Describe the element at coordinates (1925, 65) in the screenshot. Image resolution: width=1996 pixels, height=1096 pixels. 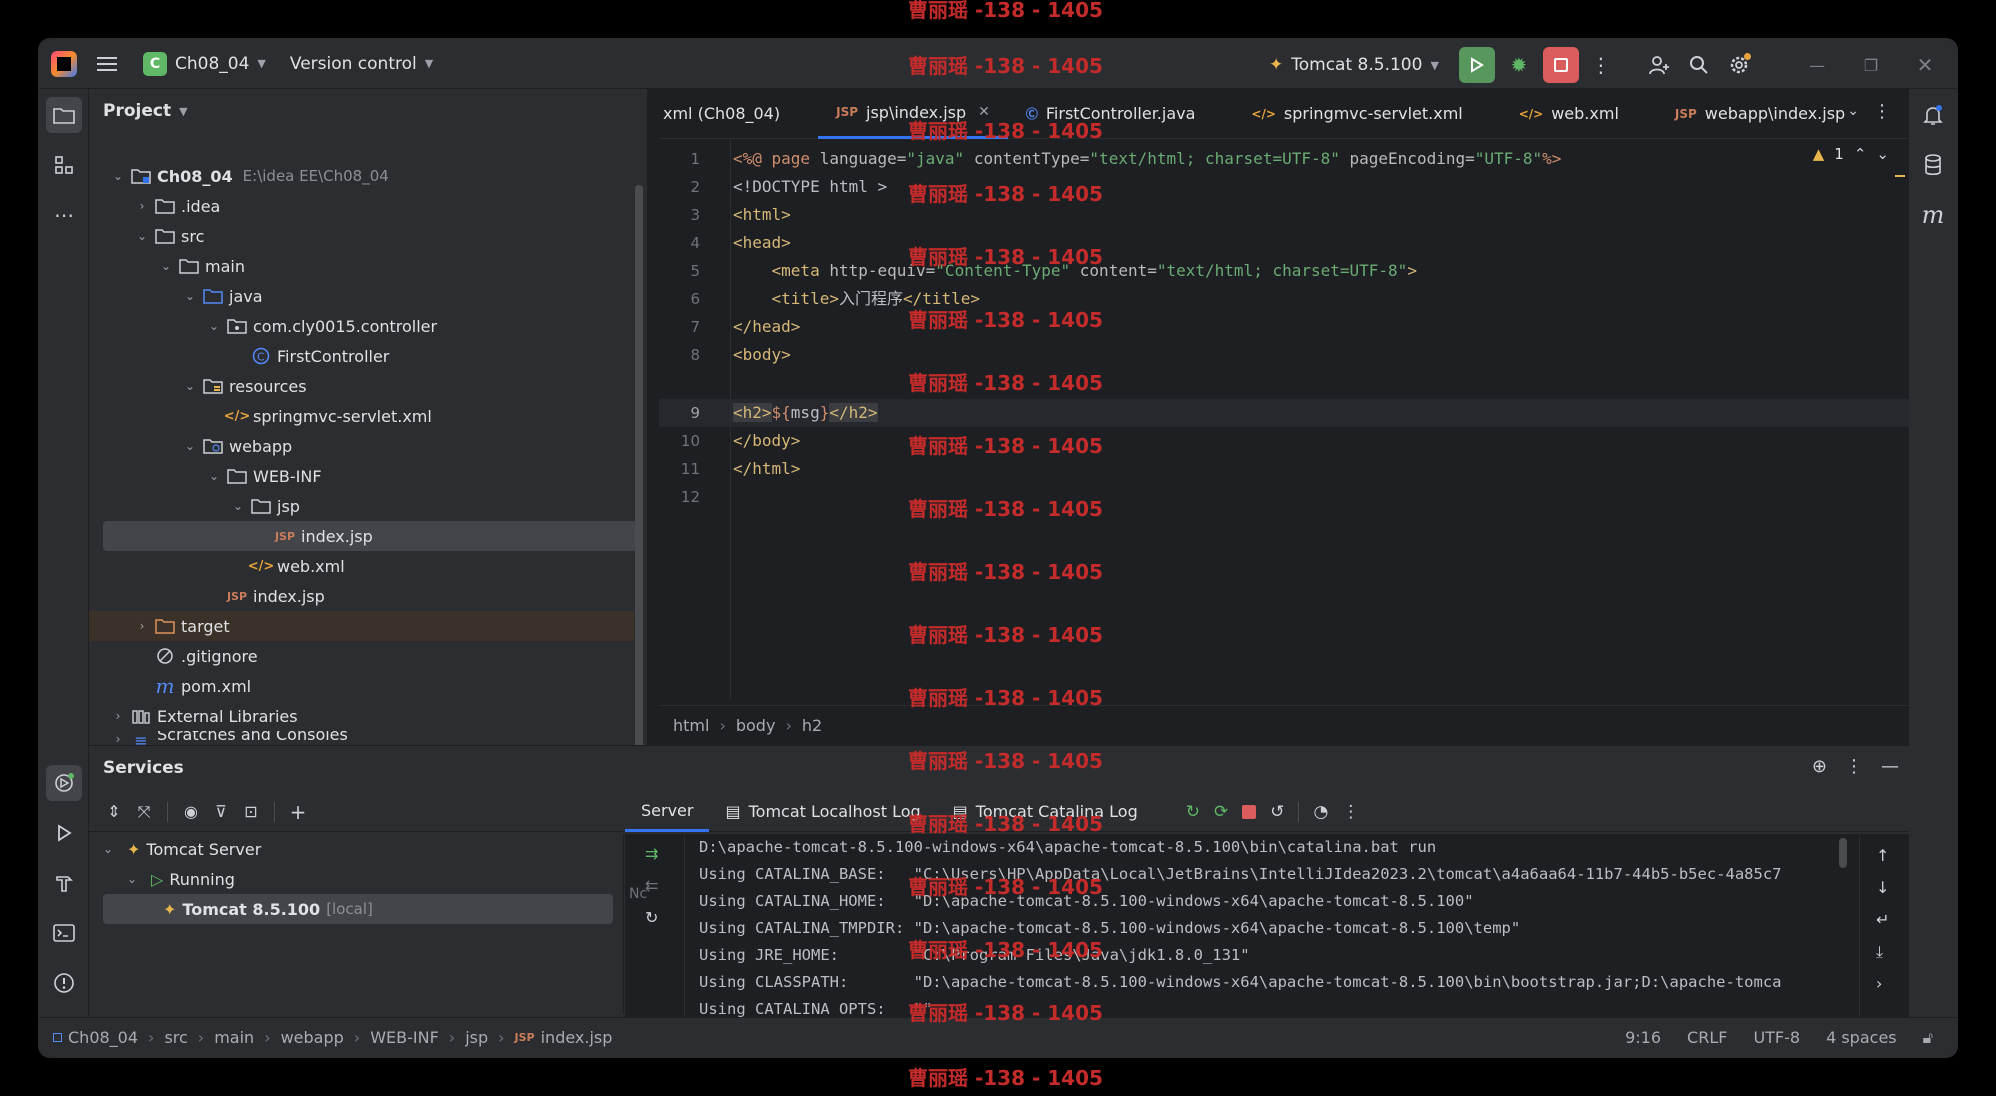
I see `close-window-icon: ✕` at that location.